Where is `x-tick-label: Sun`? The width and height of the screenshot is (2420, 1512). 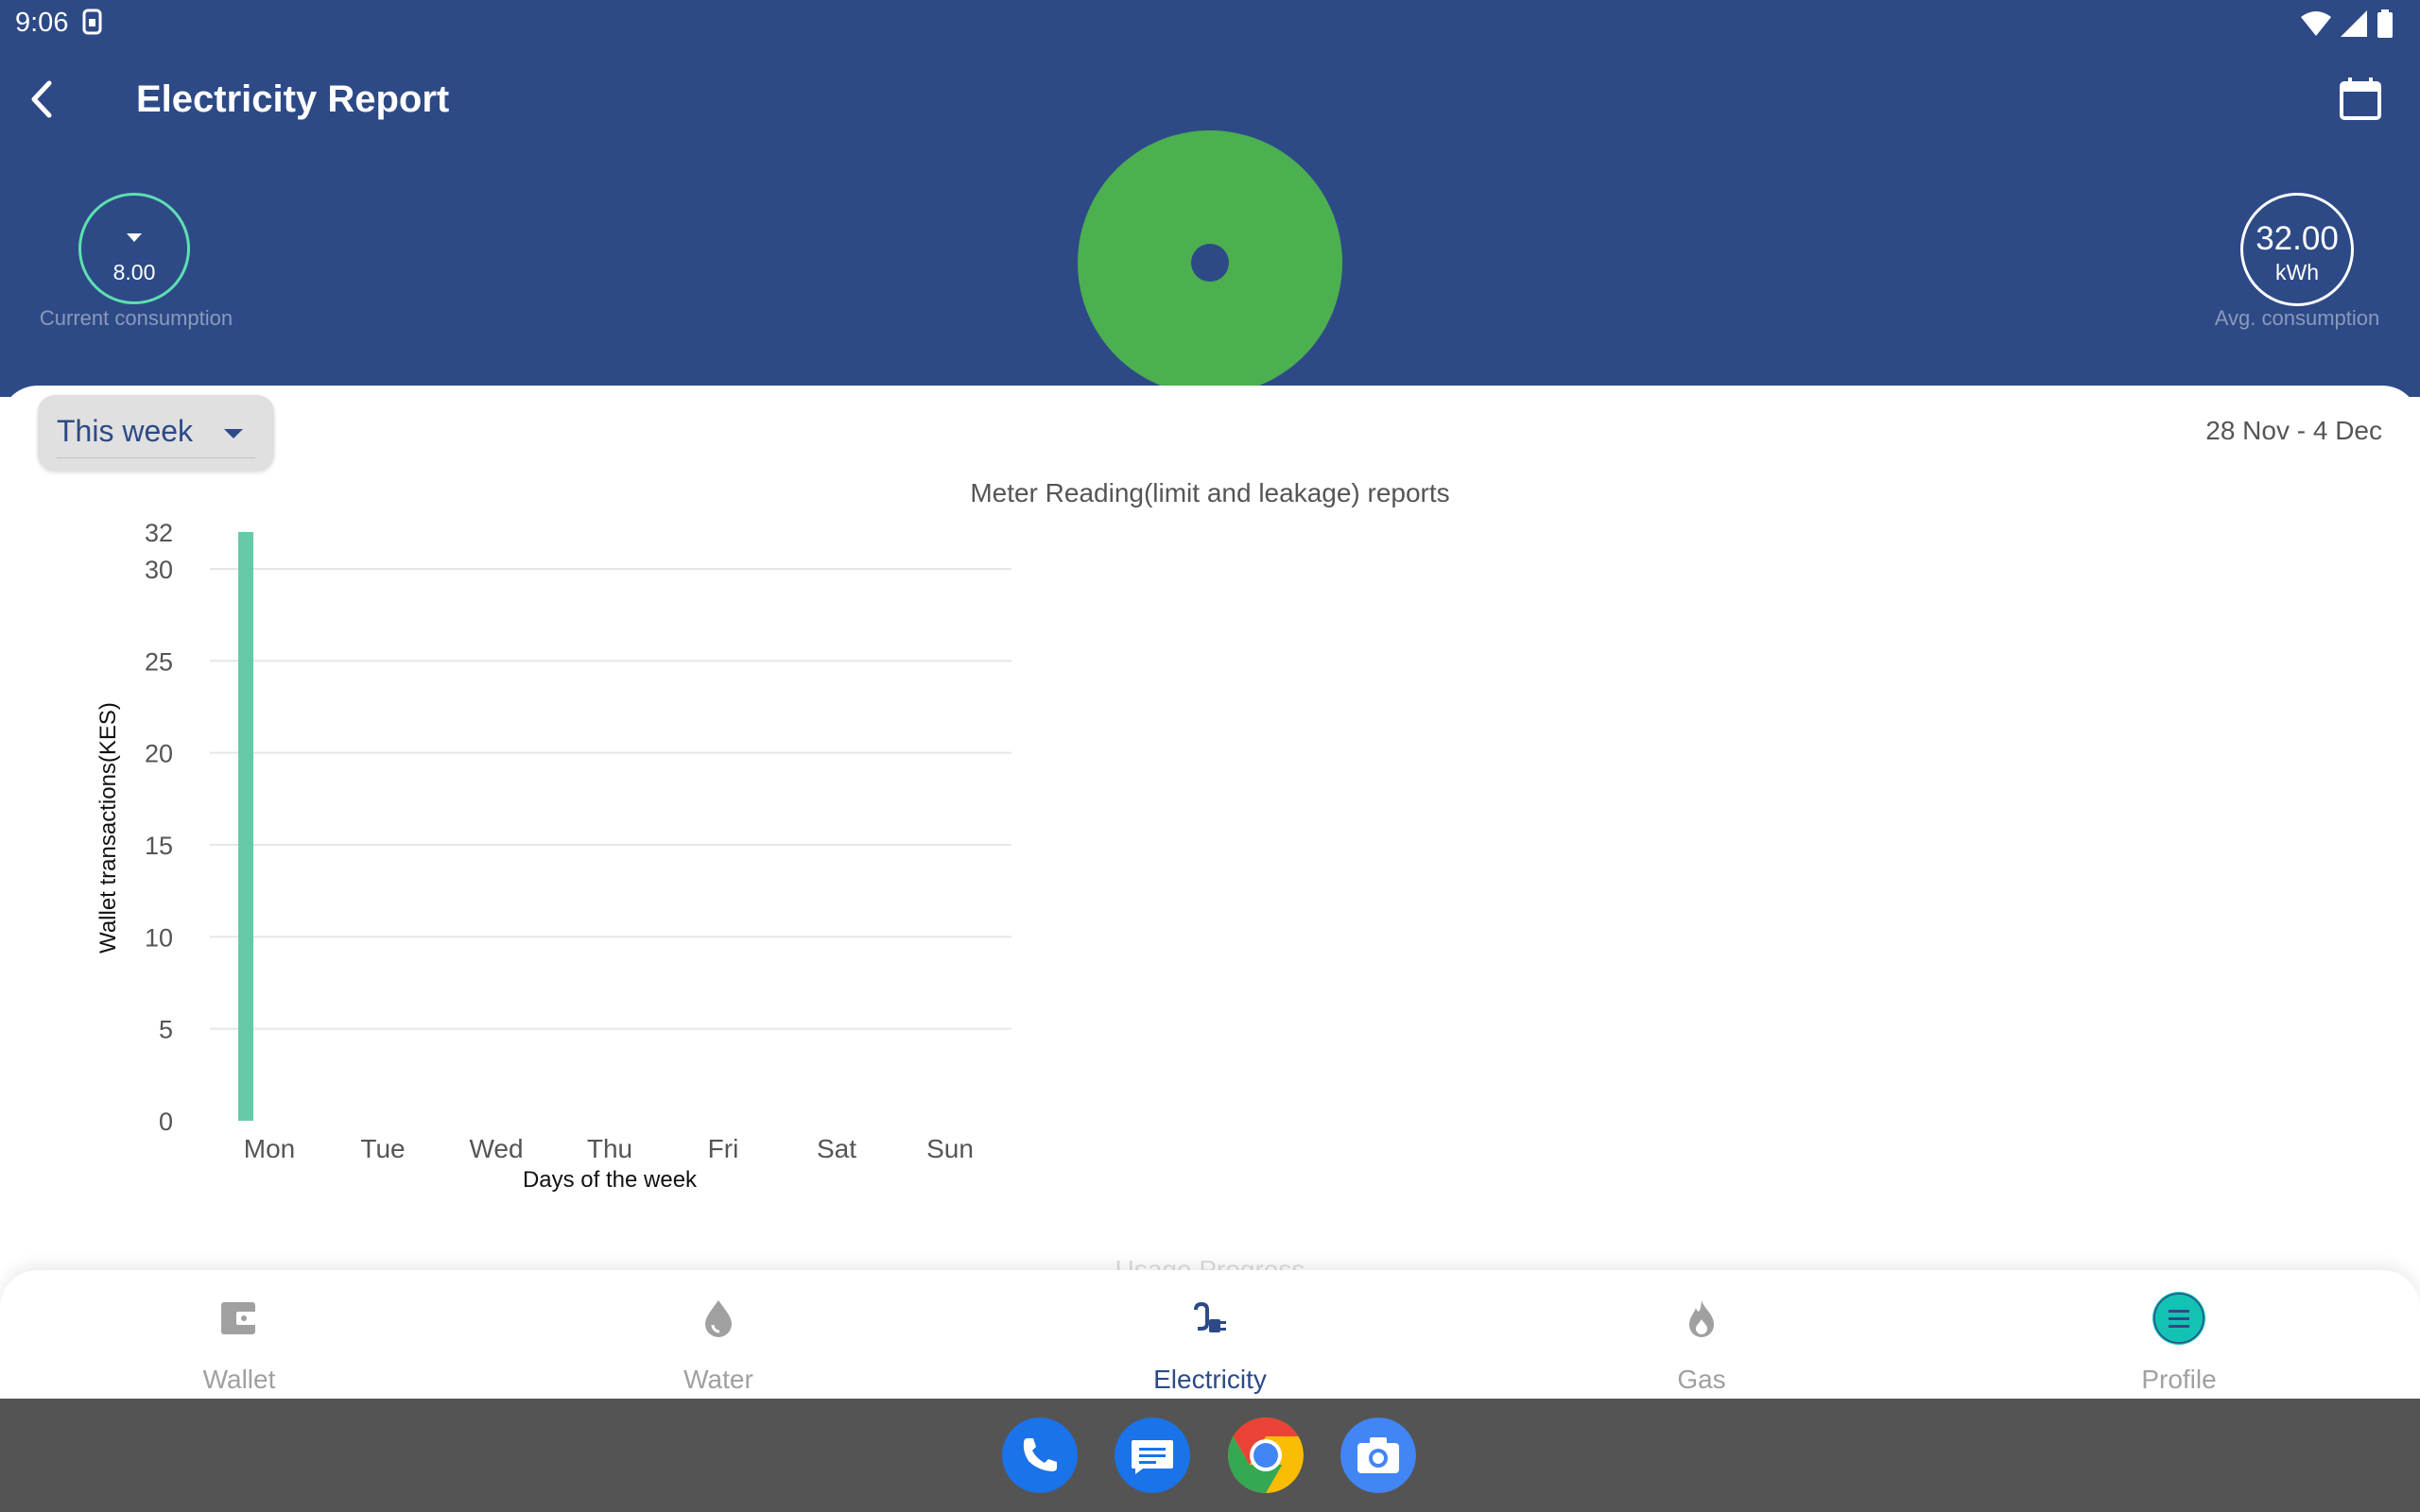
x-tick-label: Sun is located at coordinates (950, 1148).